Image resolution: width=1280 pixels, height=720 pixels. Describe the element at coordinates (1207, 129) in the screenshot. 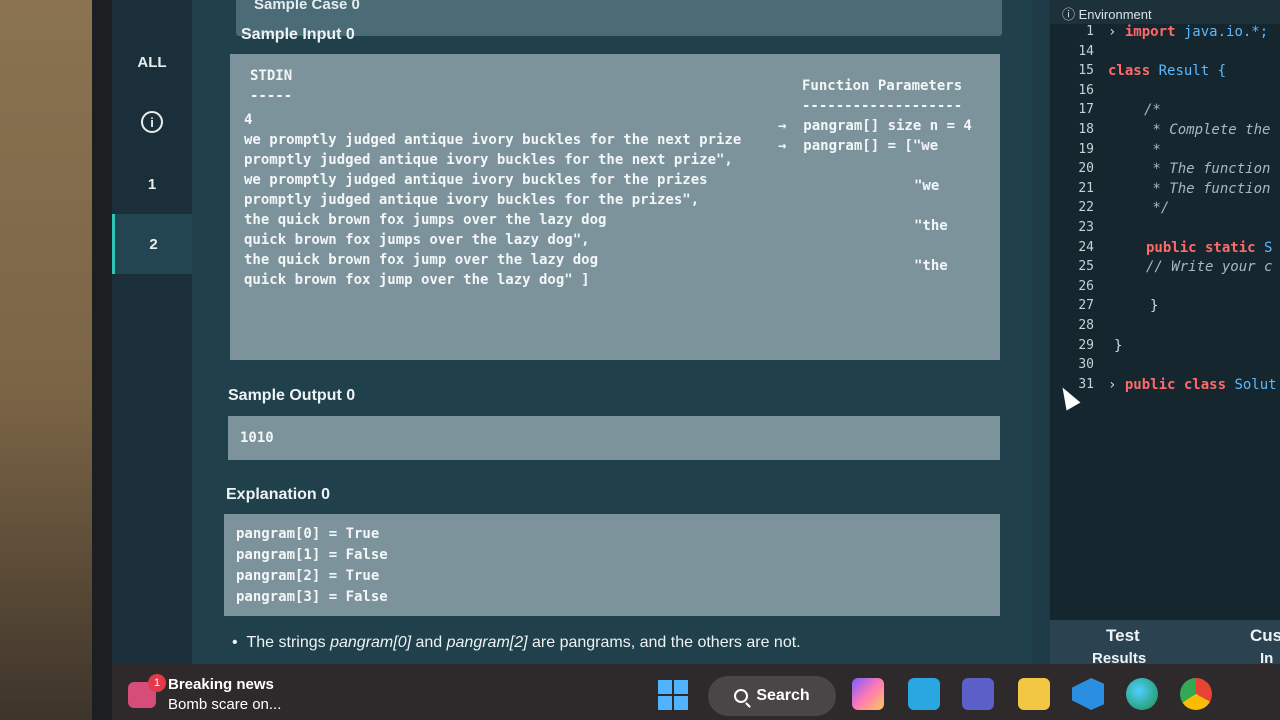

I see `code-line: * Complete the` at that location.